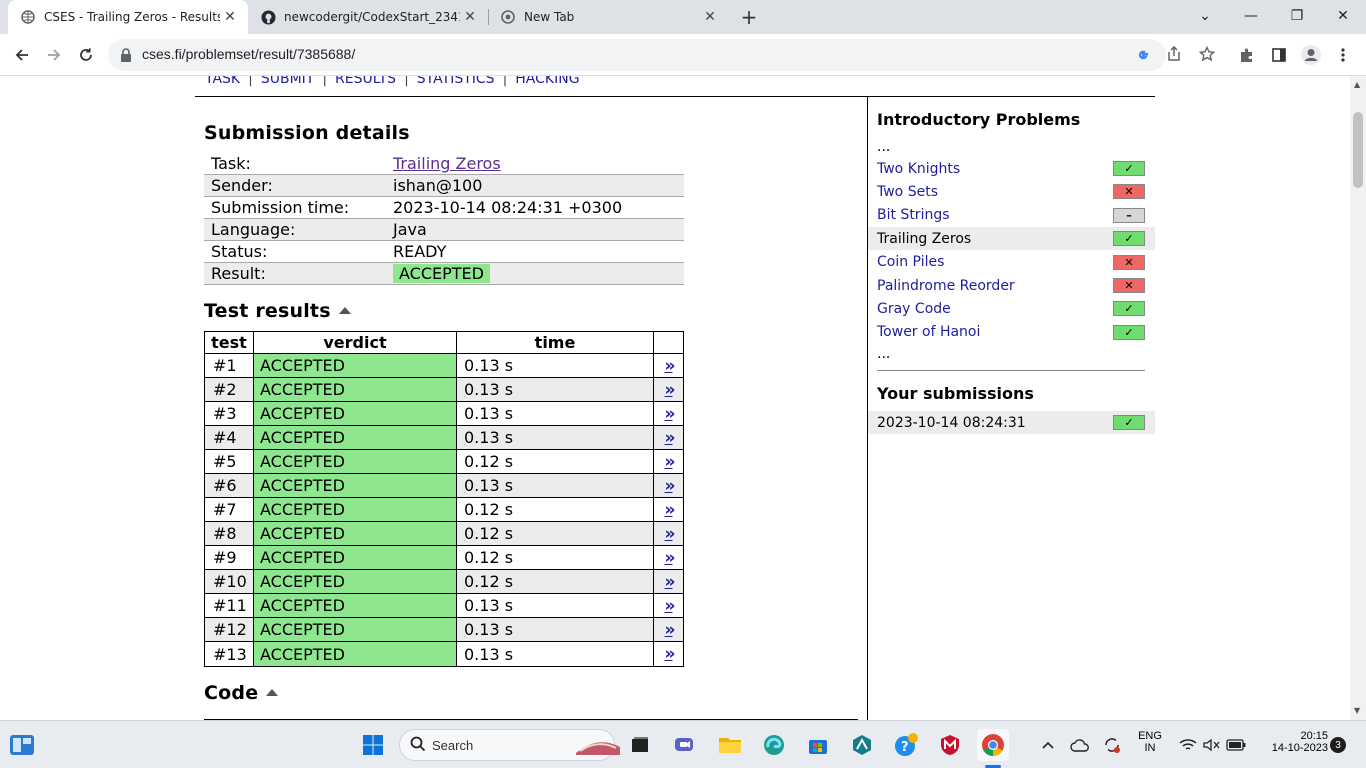 The width and height of the screenshot is (1366, 768). Describe the element at coordinates (1143, 56) in the screenshot. I see `google-lens-icon` at that location.